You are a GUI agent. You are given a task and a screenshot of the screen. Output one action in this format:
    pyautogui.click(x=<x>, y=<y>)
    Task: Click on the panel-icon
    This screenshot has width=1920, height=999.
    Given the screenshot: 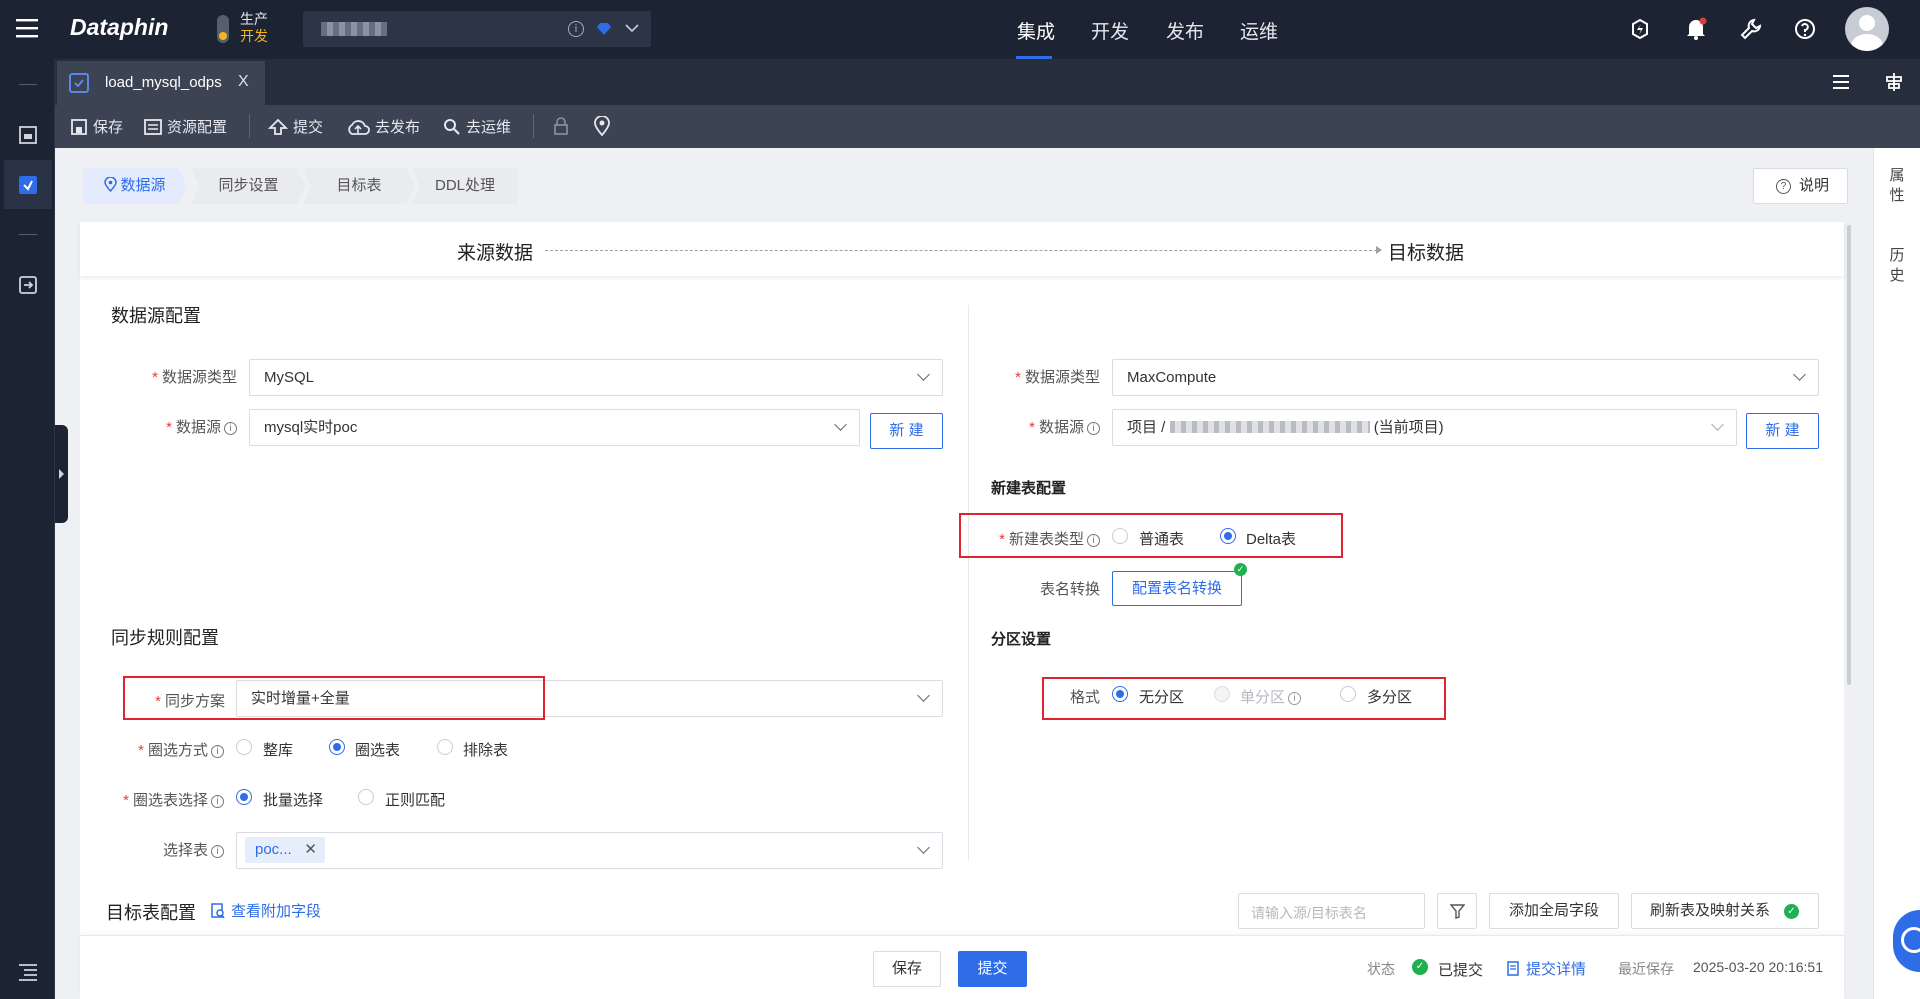 What is the action you would take?
    pyautogui.click(x=28, y=135)
    